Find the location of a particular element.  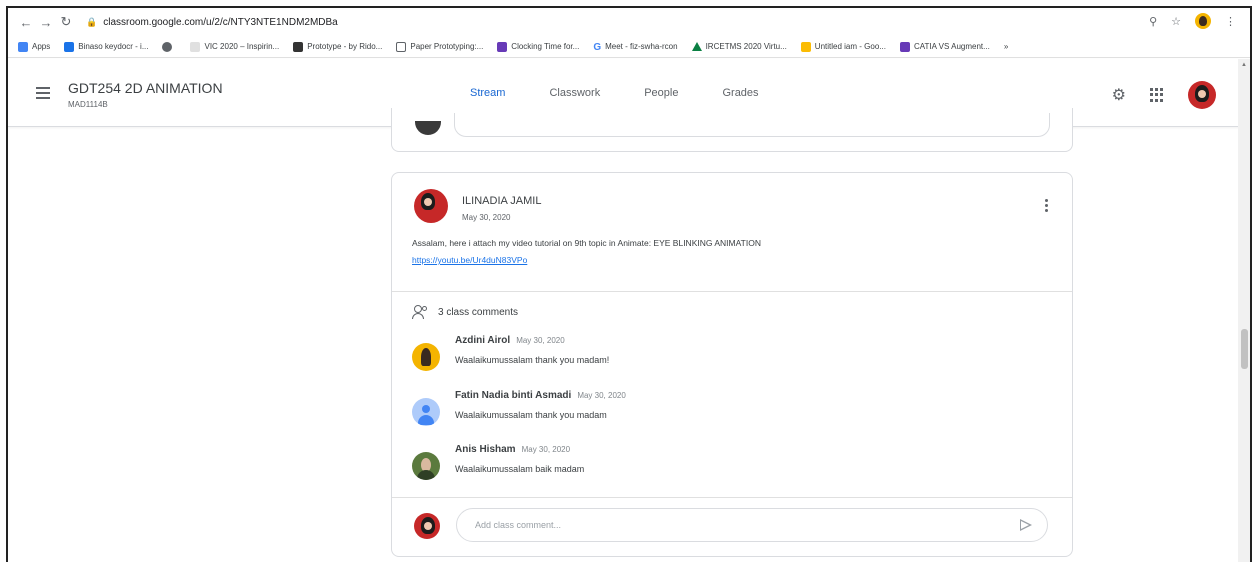

comment-text: Waalaikumussalam thank you madam is located at coordinates (531, 415).